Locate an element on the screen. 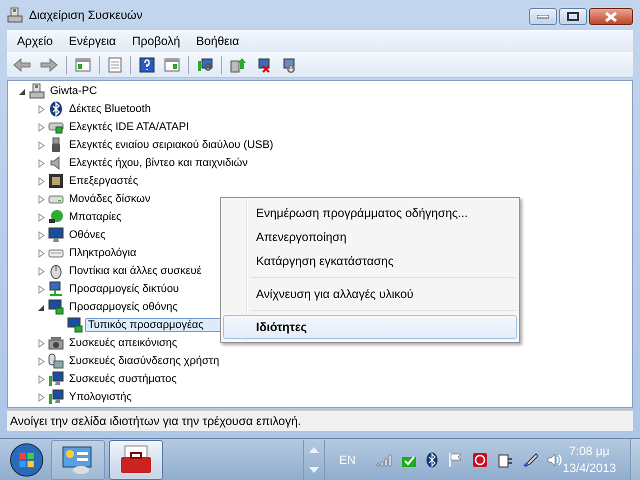 The width and height of the screenshot is (640, 480). tree-item: Giwta-PC is located at coordinates (73, 91).